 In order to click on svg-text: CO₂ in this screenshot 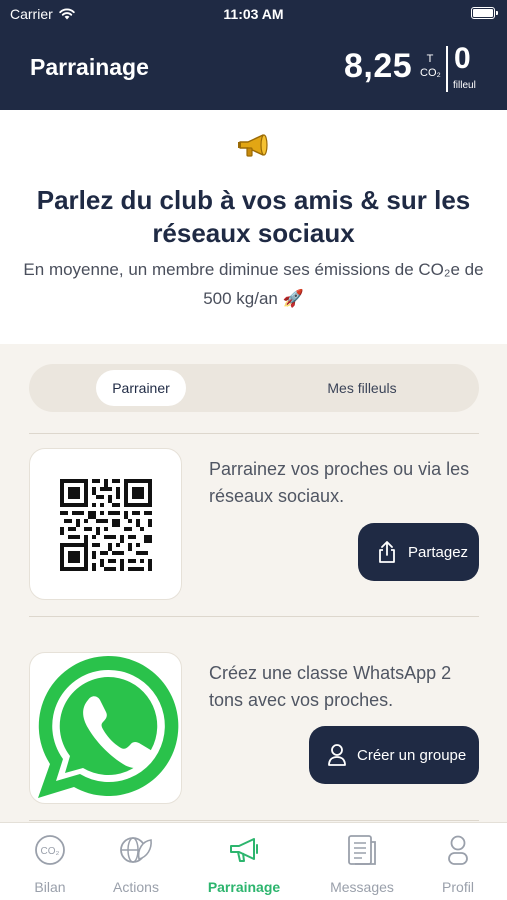, I will do `click(50, 851)`.